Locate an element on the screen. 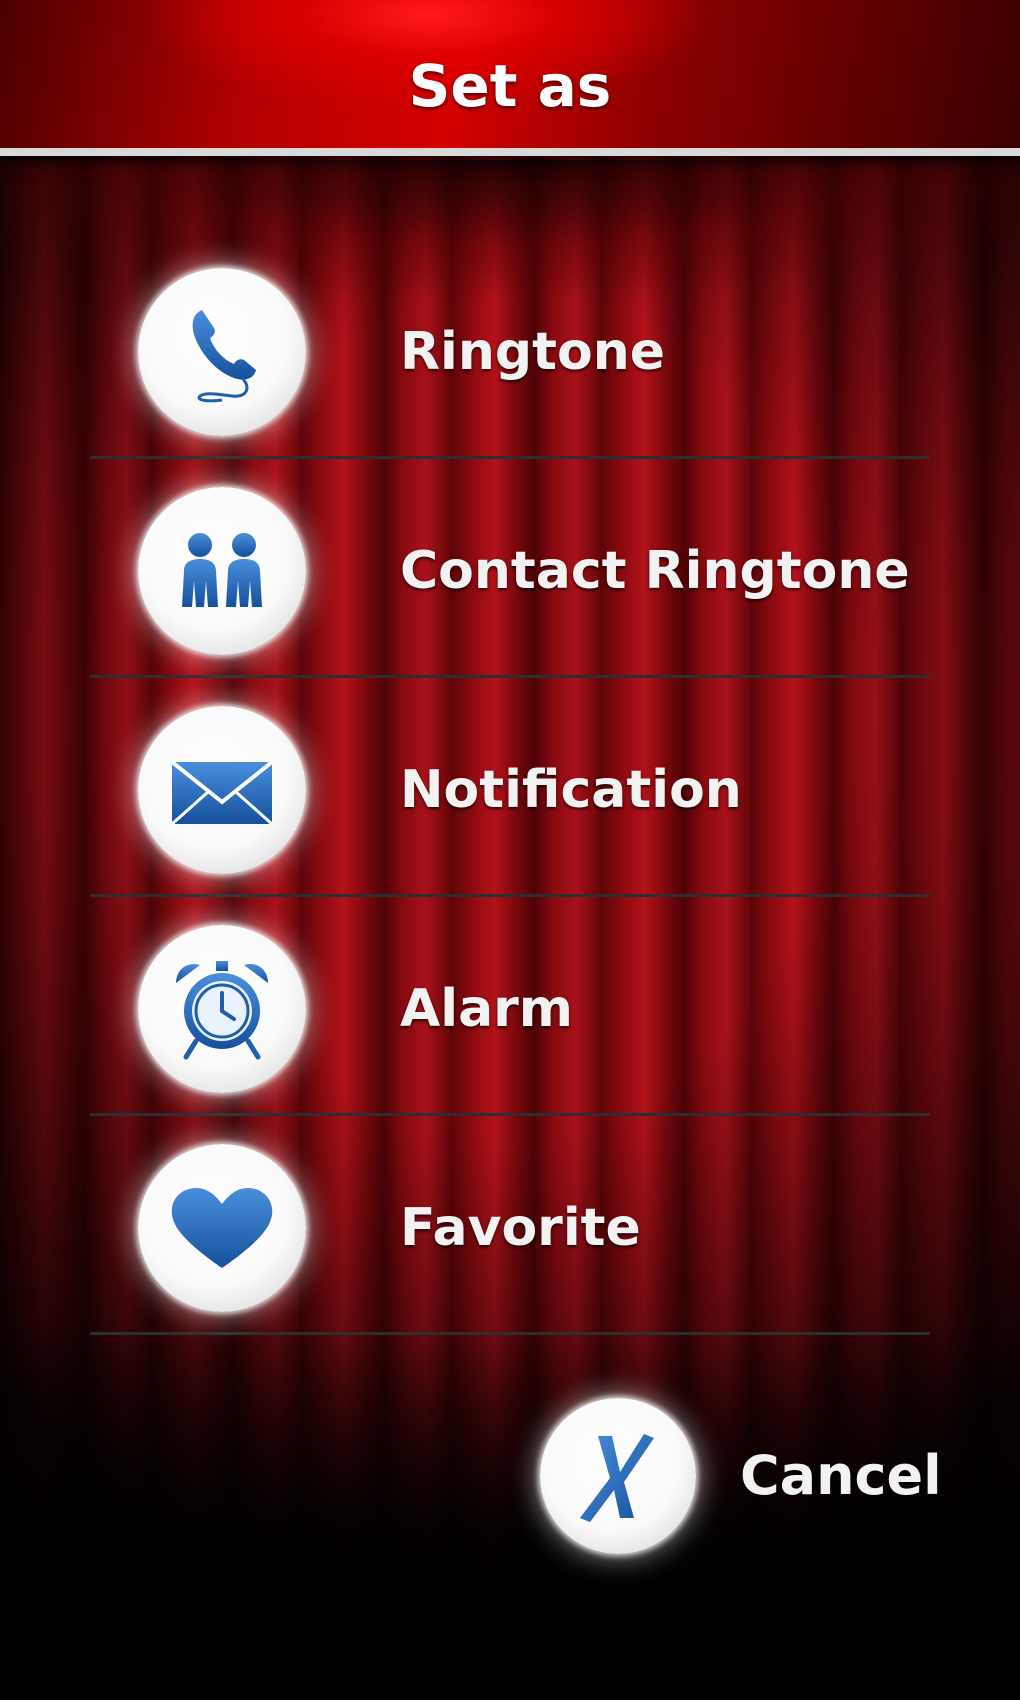  notification-button-circle is located at coordinates (222, 790).